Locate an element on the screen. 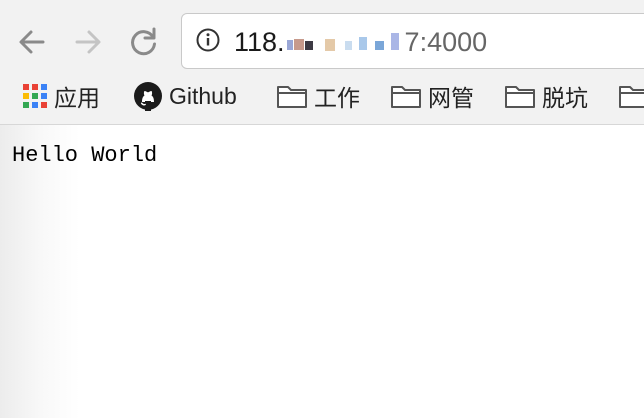 The height and width of the screenshot is (418, 644). arrow-right-icon is located at coordinates (88, 42).